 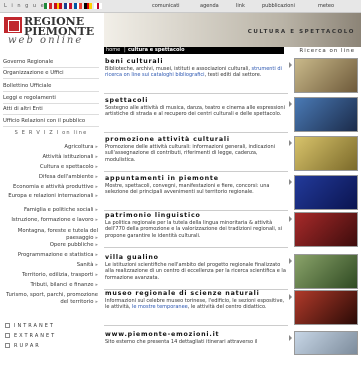 I want to click on topic-label: Tributi, bilanci e finanze, so click(x=62, y=285).